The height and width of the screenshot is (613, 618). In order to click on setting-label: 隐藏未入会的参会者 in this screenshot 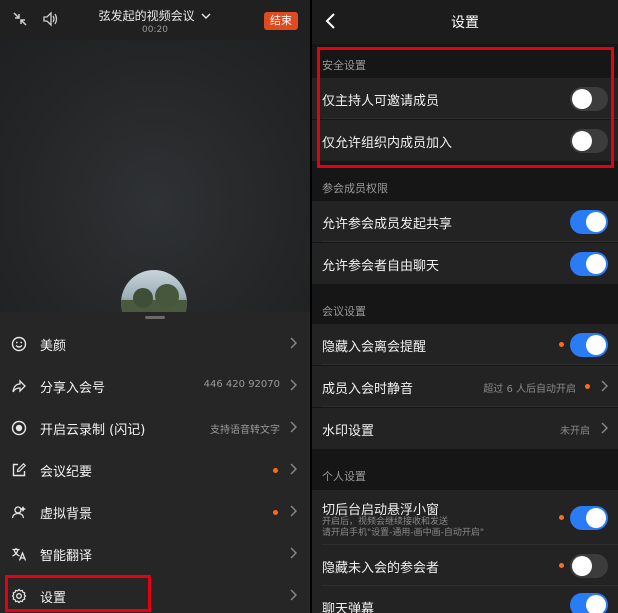, I will do `click(381, 568)`.